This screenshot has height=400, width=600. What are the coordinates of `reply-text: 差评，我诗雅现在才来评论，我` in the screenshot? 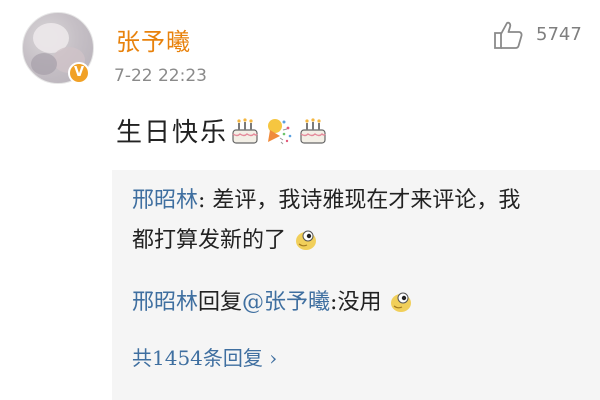 It's located at (366, 200).